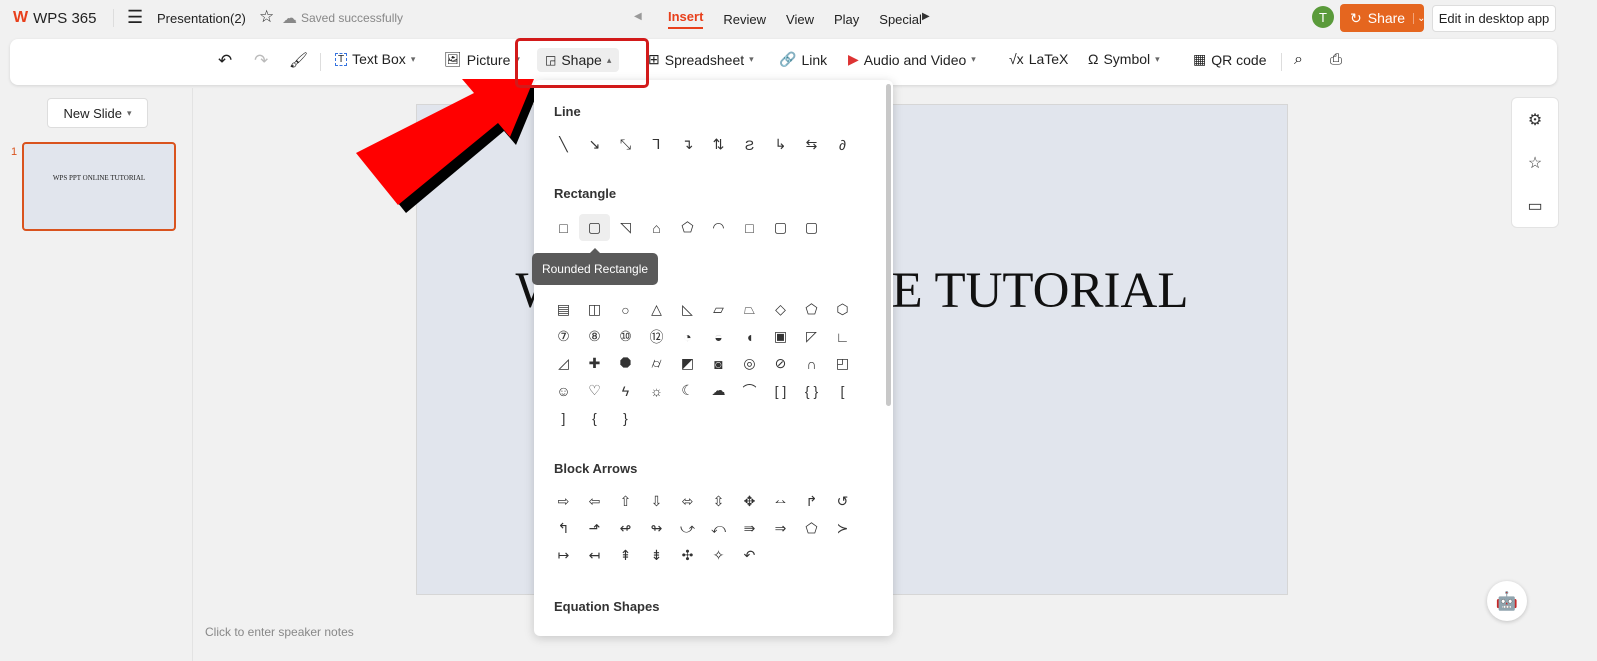 This screenshot has height=661, width=1597. What do you see at coordinates (594, 555) in the screenshot?
I see `arrows-shape-21: ↤` at bounding box center [594, 555].